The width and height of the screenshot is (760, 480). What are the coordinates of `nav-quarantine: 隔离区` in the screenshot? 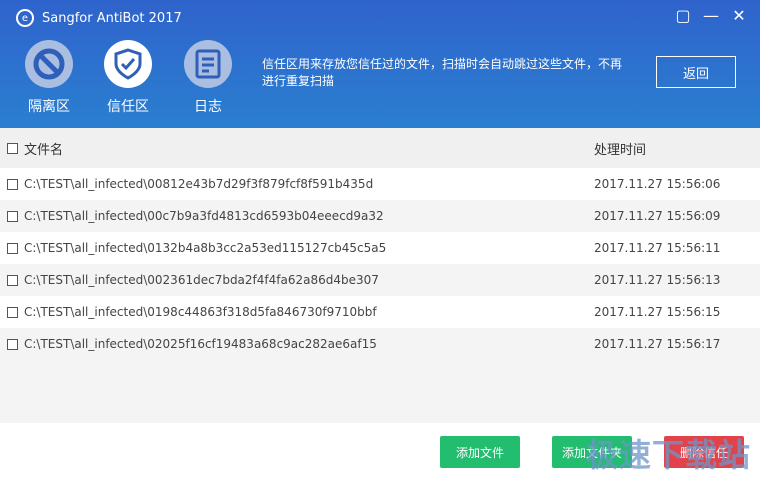 It's located at (49, 78).